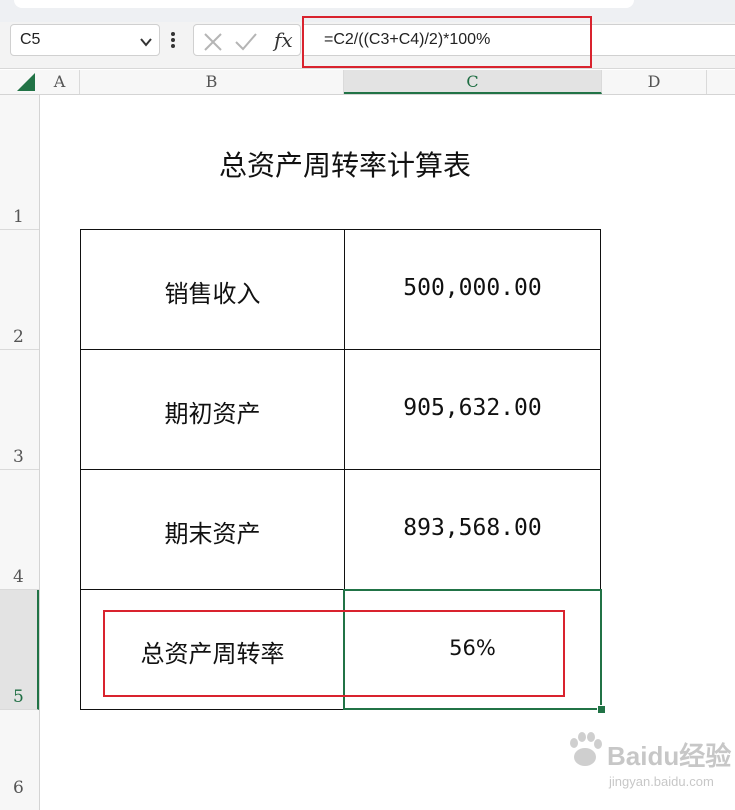  What do you see at coordinates (213, 44) in the screenshot?
I see `cancel-icon` at bounding box center [213, 44].